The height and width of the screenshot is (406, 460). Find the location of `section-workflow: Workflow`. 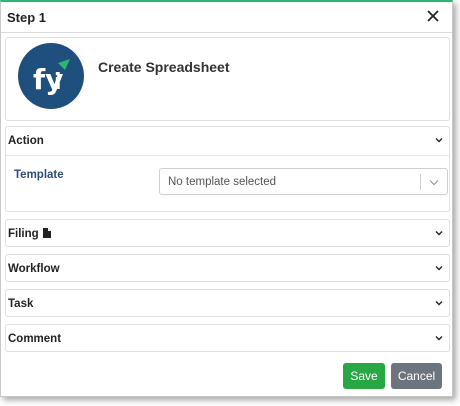

section-workflow: Workflow is located at coordinates (227, 268).